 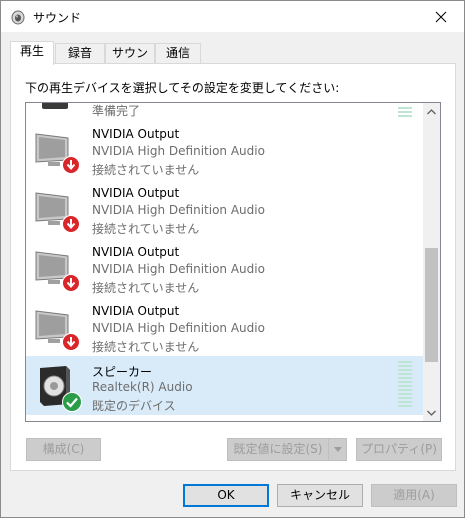 What do you see at coordinates (122, 372) in the screenshot?
I see `device-name: スピーカー` at bounding box center [122, 372].